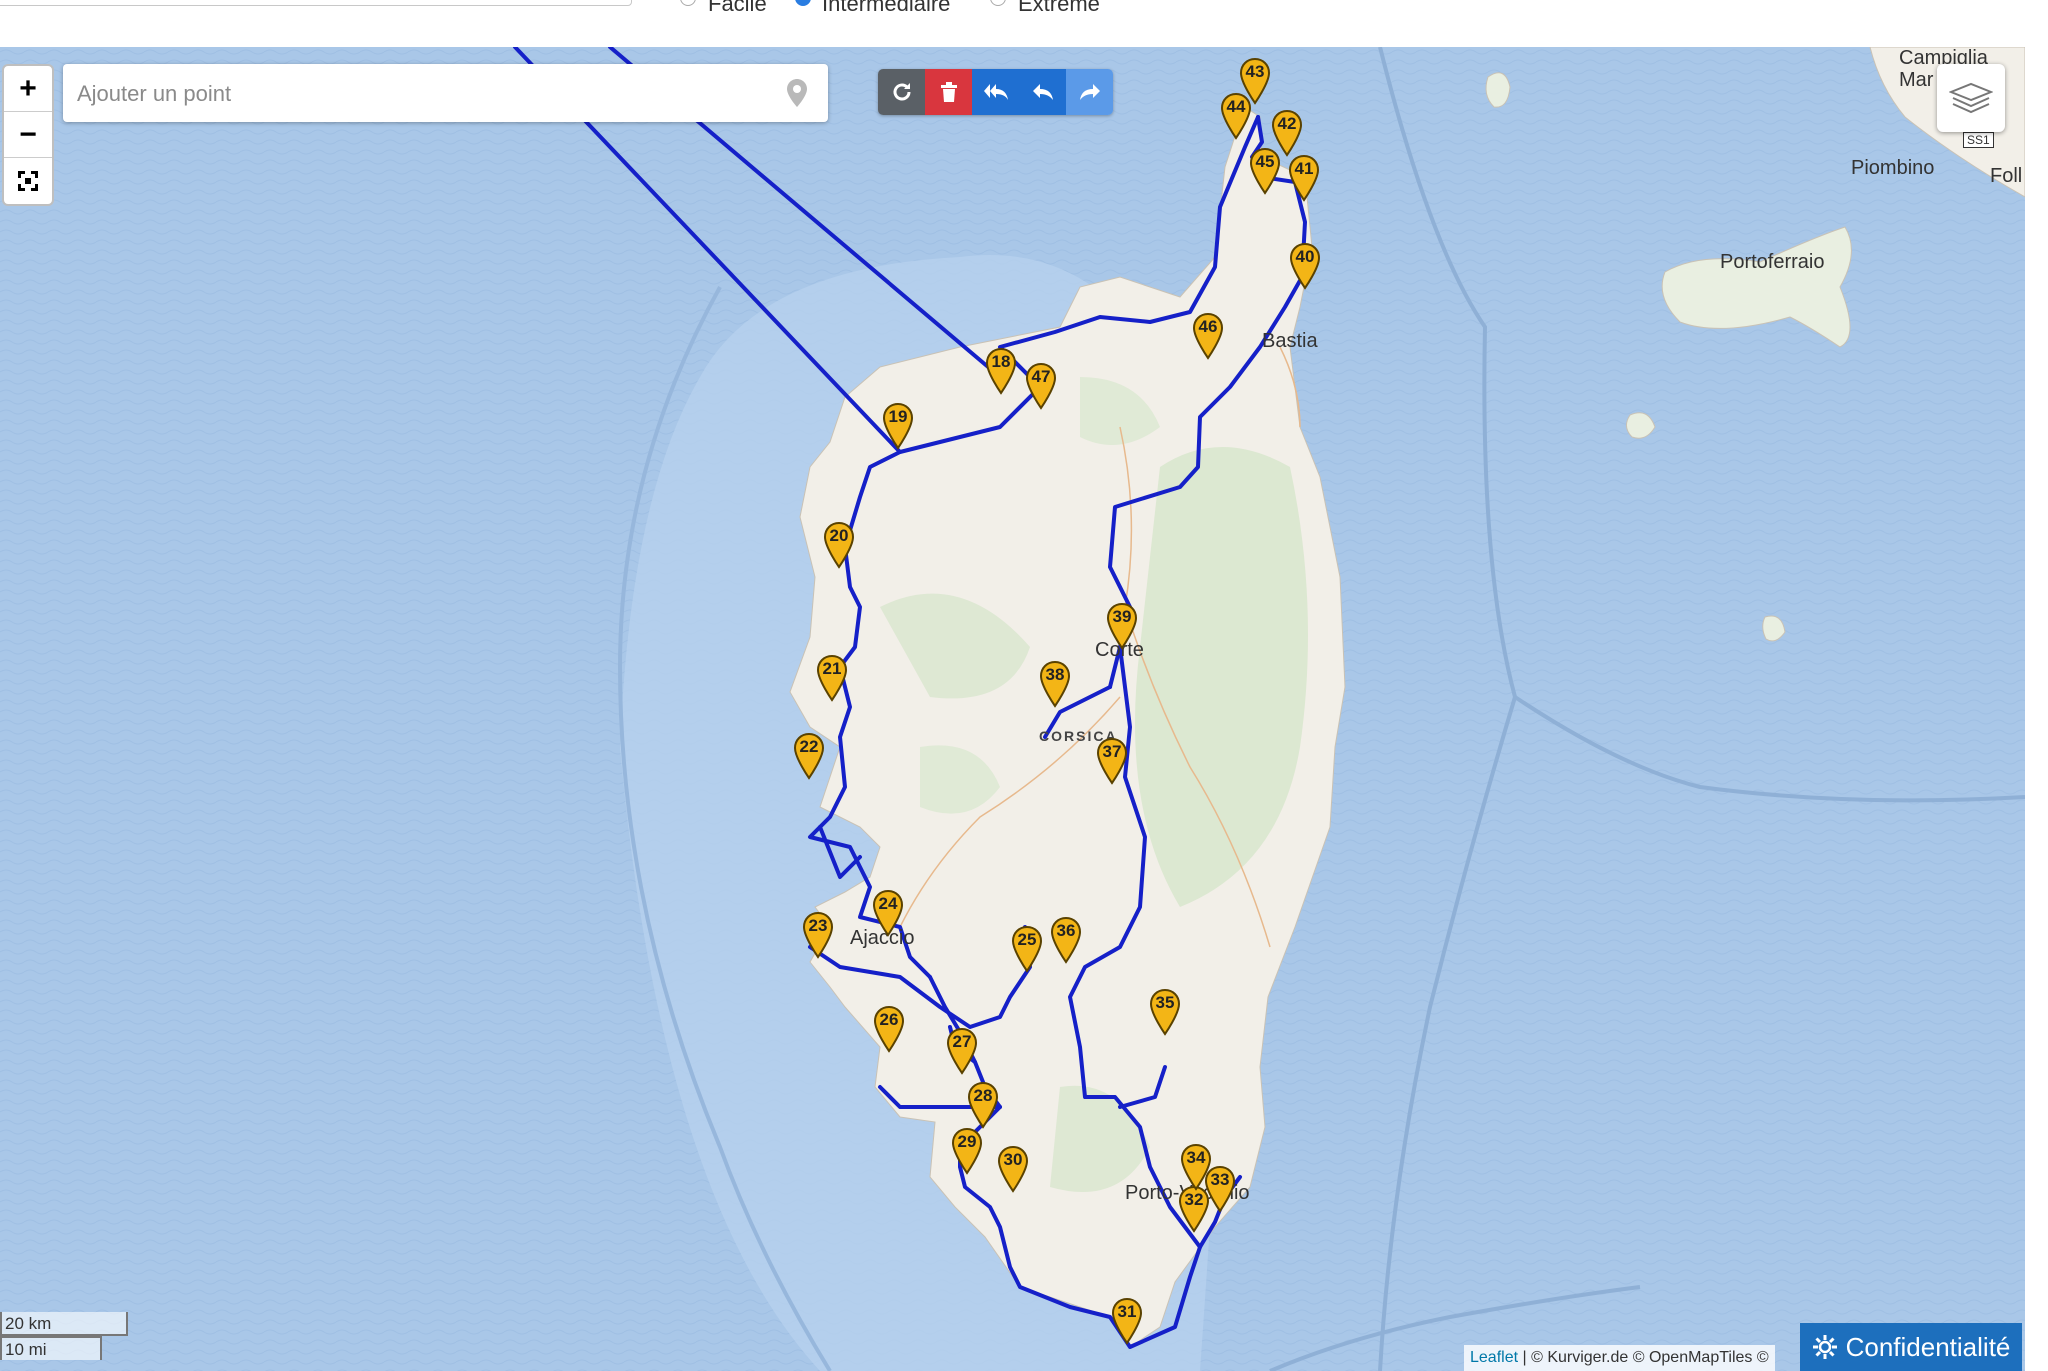 The height and width of the screenshot is (1371, 2048). I want to click on route-toolbar, so click(995, 92).